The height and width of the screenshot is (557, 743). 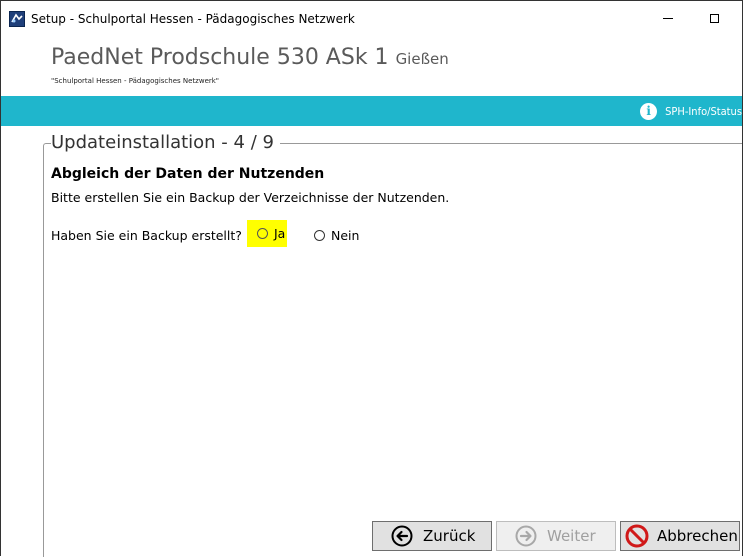 What do you see at coordinates (422, 59) in the screenshot?
I see `school-city: Gießen` at bounding box center [422, 59].